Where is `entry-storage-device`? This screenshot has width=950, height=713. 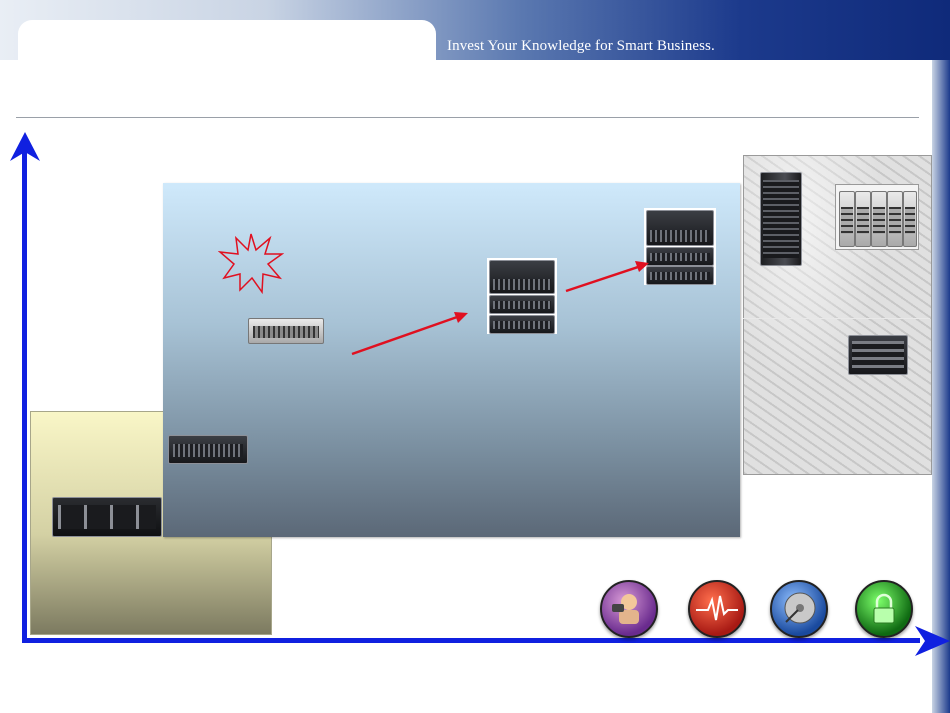
entry-storage-device is located at coordinates (107, 517).